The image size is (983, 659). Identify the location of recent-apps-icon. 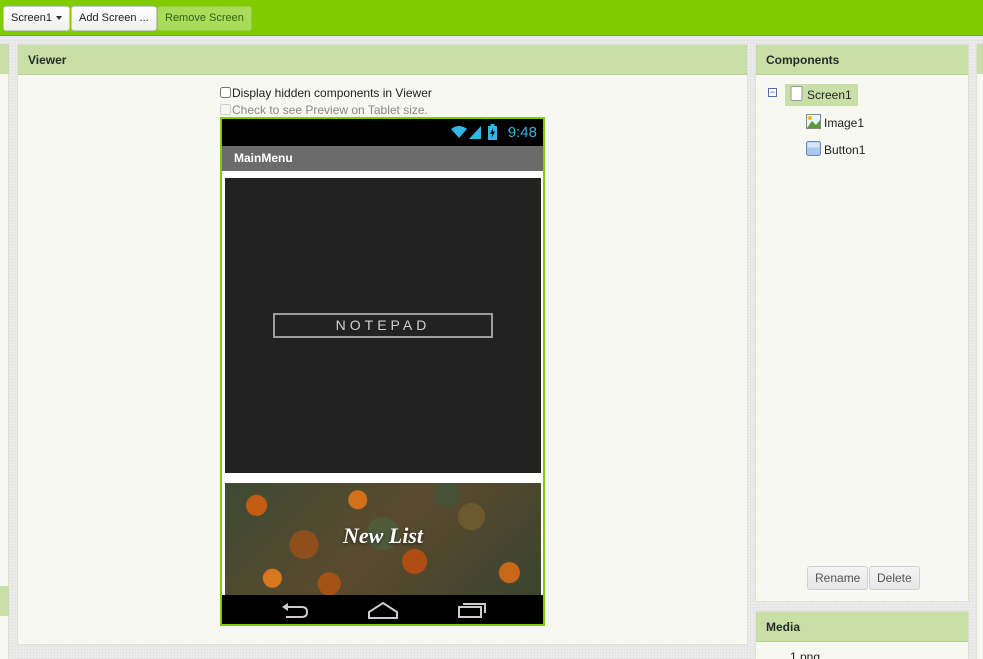
(472, 612).